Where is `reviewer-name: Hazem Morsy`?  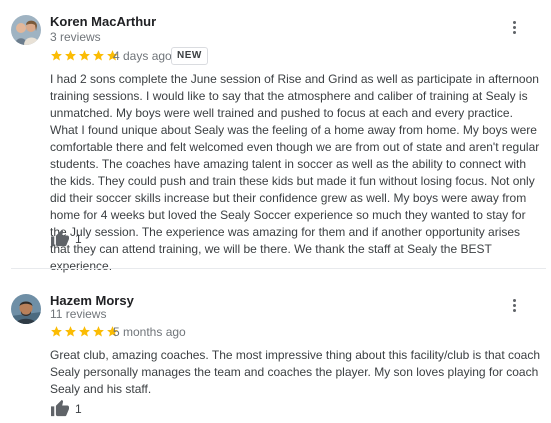 reviewer-name: Hazem Morsy is located at coordinates (92, 300).